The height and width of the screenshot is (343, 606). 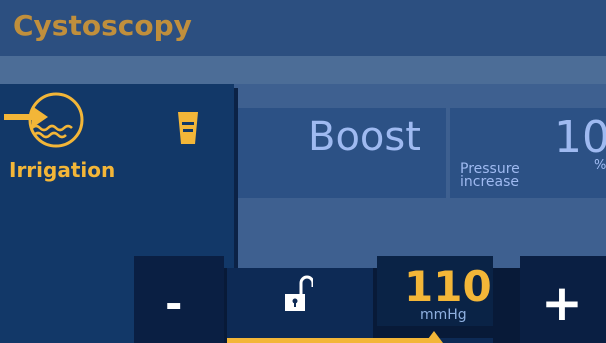 I want to click on pressure-increase-value: 10, so click(x=580, y=137).